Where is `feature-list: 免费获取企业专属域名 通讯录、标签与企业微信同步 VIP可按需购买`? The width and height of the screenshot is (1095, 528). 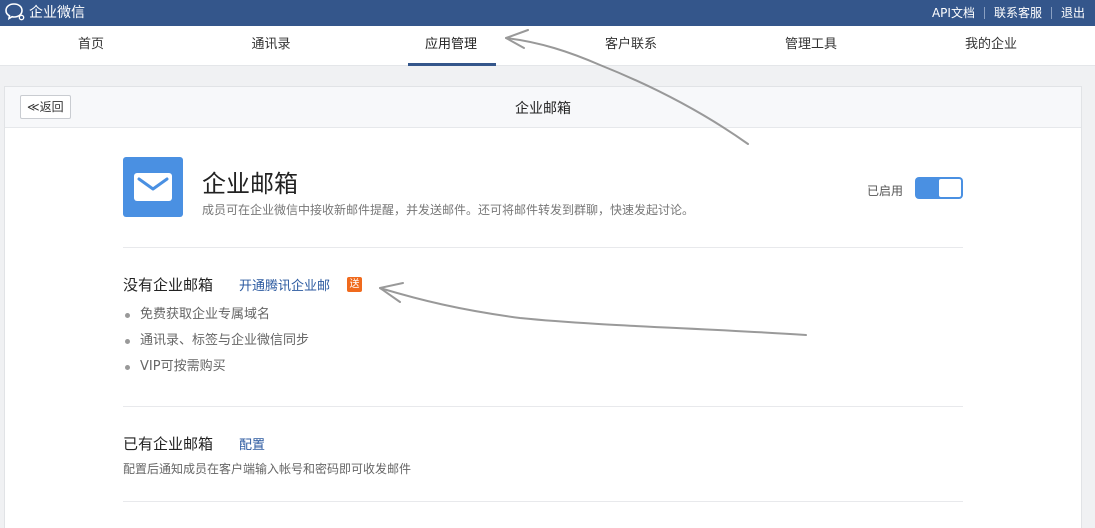
feature-list: 免费获取企业专属域名 通讯录、标签与企业微信同步 VIP可按需购买 is located at coordinates (216, 342).